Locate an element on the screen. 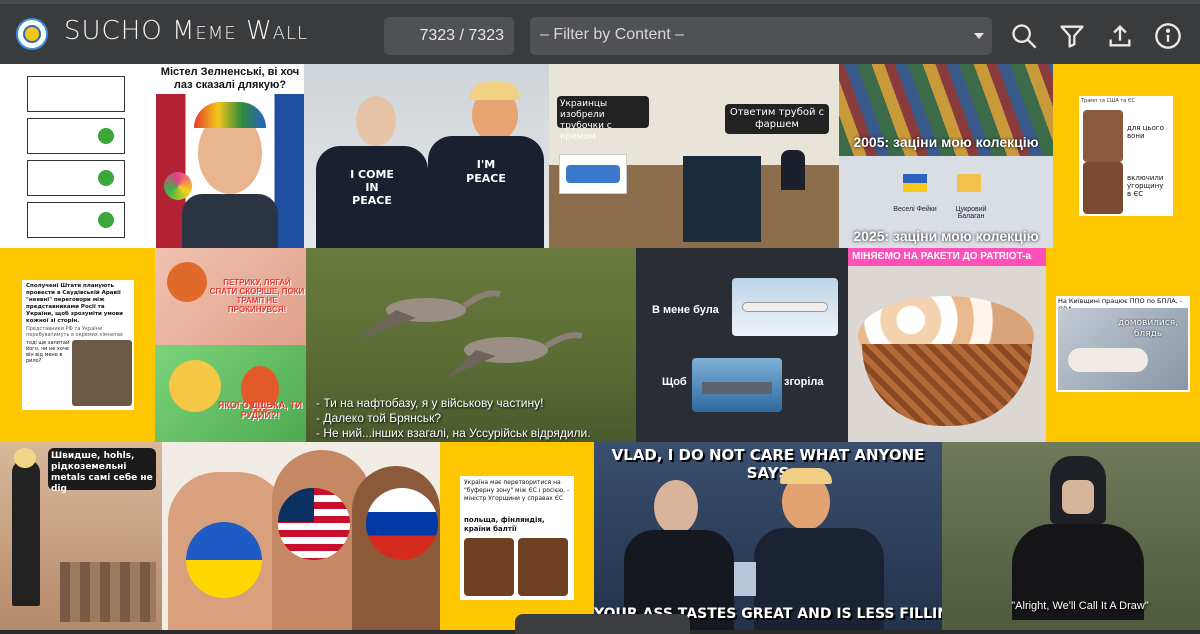  filter-placeholder: – Filter by Content – is located at coordinates (612, 34).